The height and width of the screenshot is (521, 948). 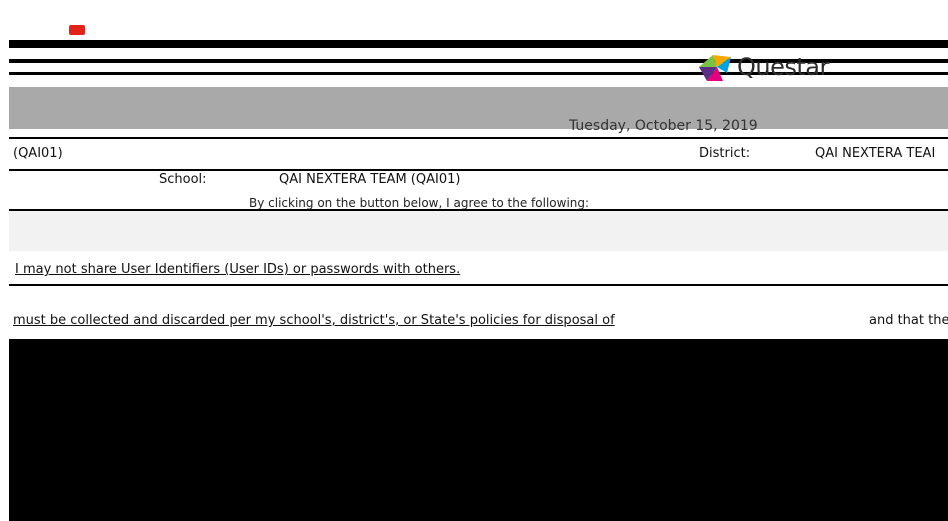 I want to click on agreement-notice, so click(x=478, y=230).